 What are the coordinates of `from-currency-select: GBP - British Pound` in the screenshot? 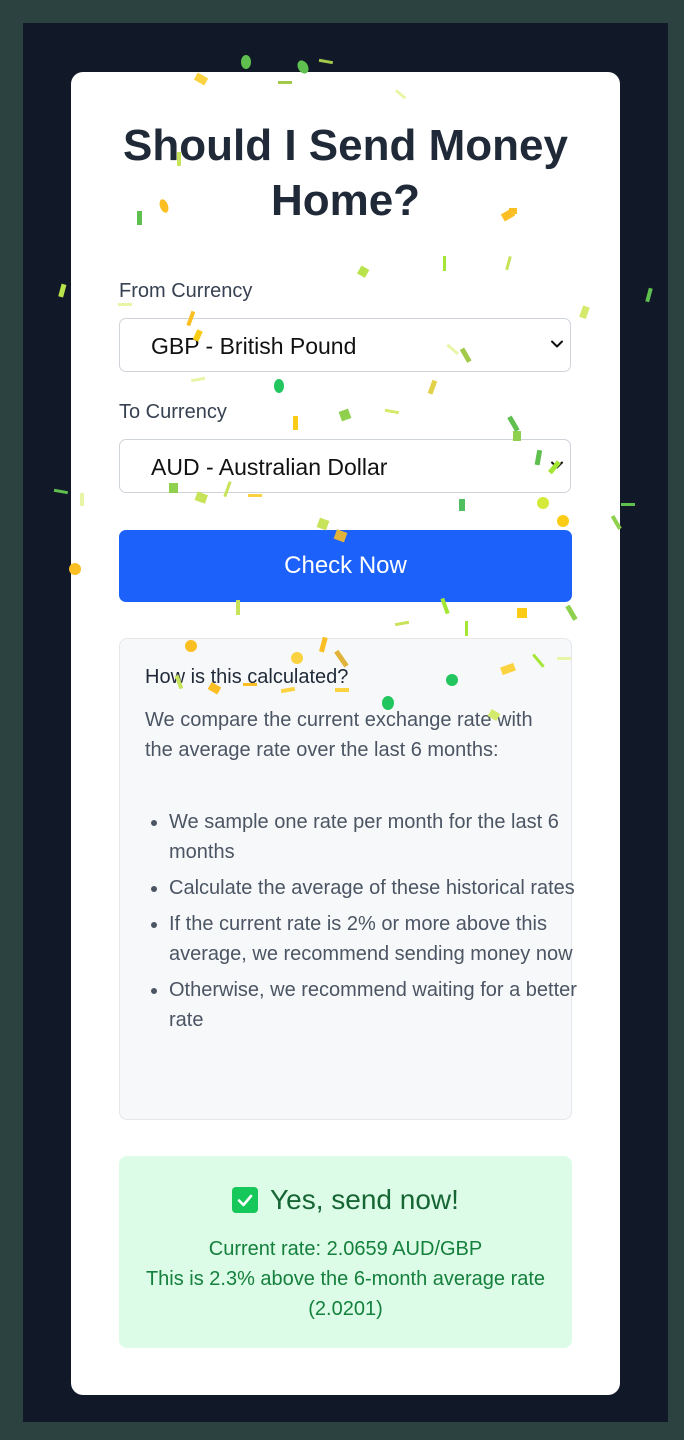 It's located at (345, 345).